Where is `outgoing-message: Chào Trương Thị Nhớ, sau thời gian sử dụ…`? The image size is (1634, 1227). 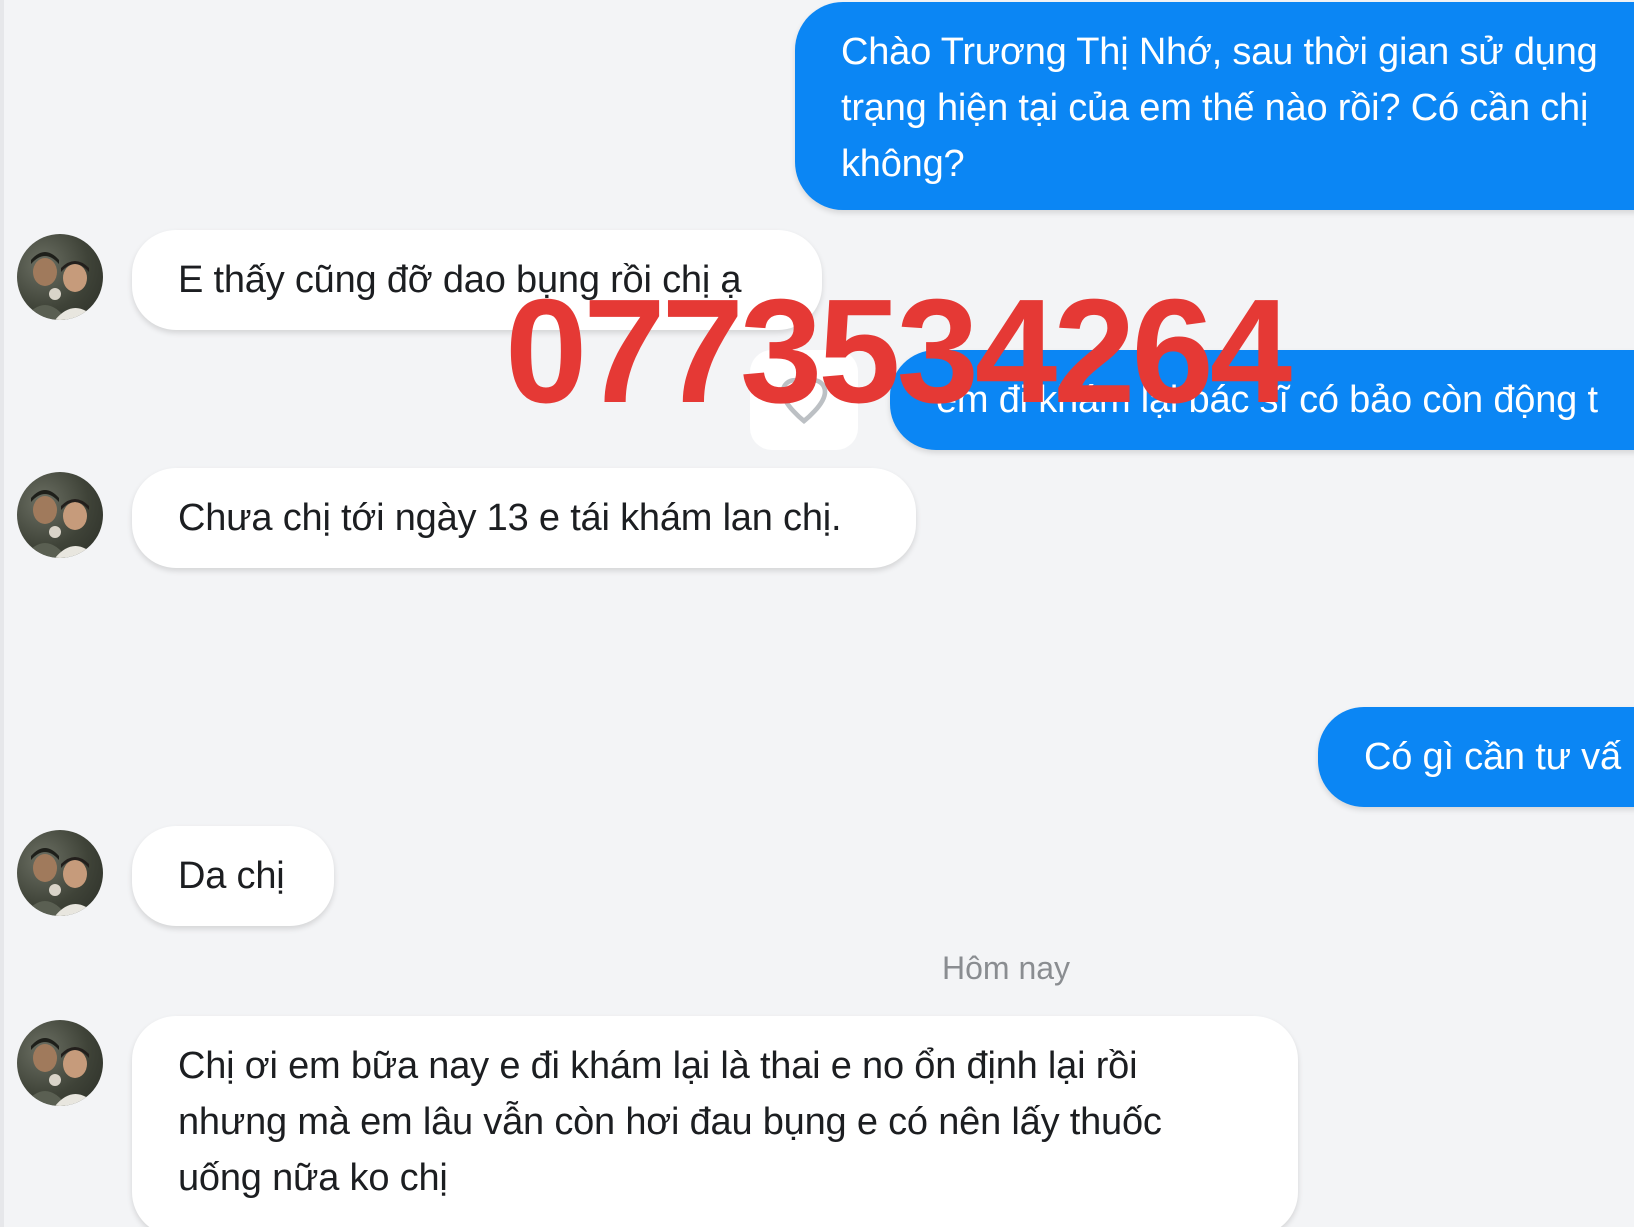 outgoing-message: Chào Trương Thị Nhớ, sau thời gian sử dụ… is located at coordinates (1214, 106).